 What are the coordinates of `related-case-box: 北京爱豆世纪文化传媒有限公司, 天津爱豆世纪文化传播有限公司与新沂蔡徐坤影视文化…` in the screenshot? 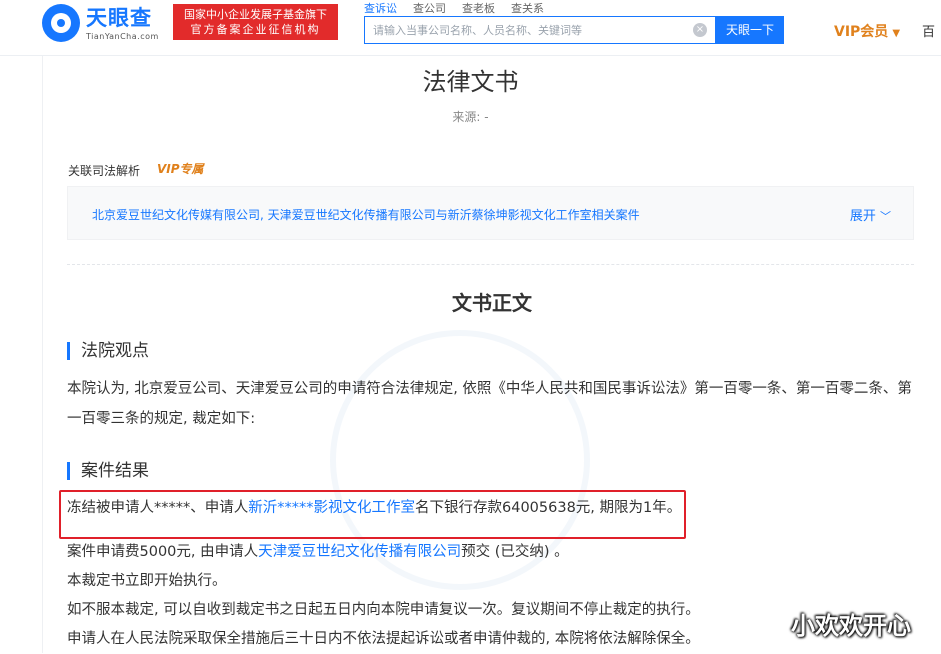 It's located at (490, 213).